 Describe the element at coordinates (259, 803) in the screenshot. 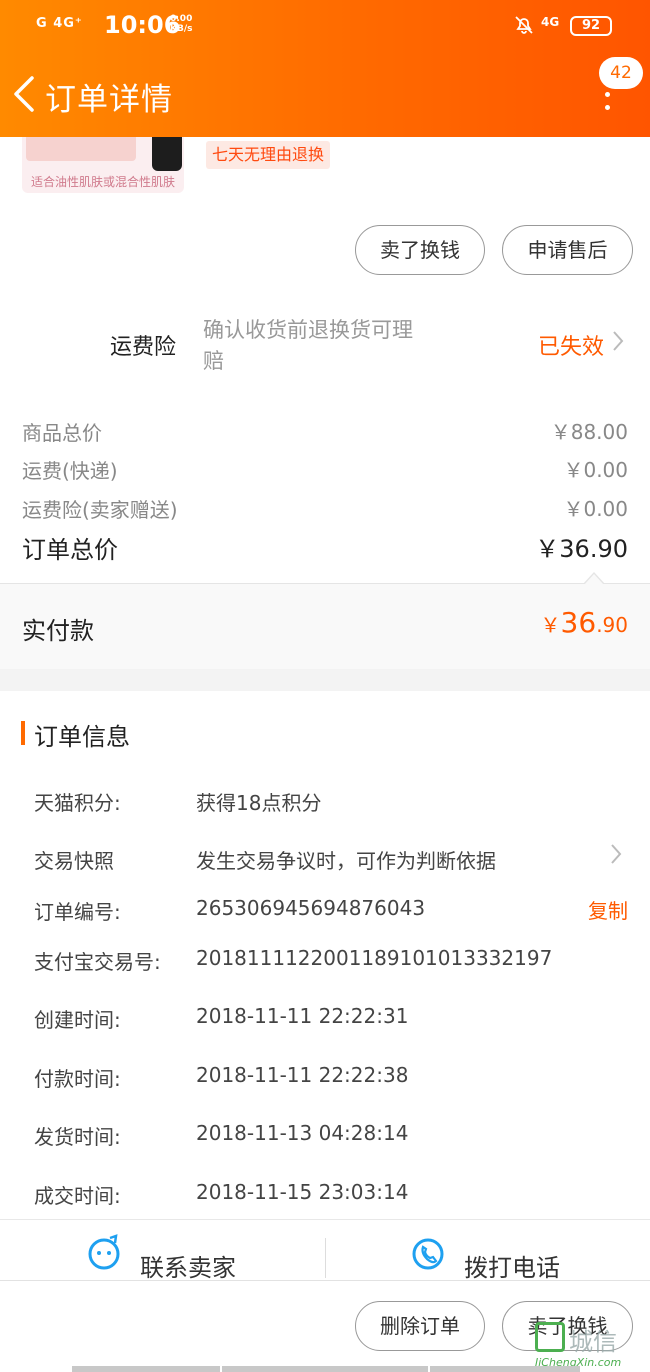

I see `points-value: 获得18点积分` at that location.